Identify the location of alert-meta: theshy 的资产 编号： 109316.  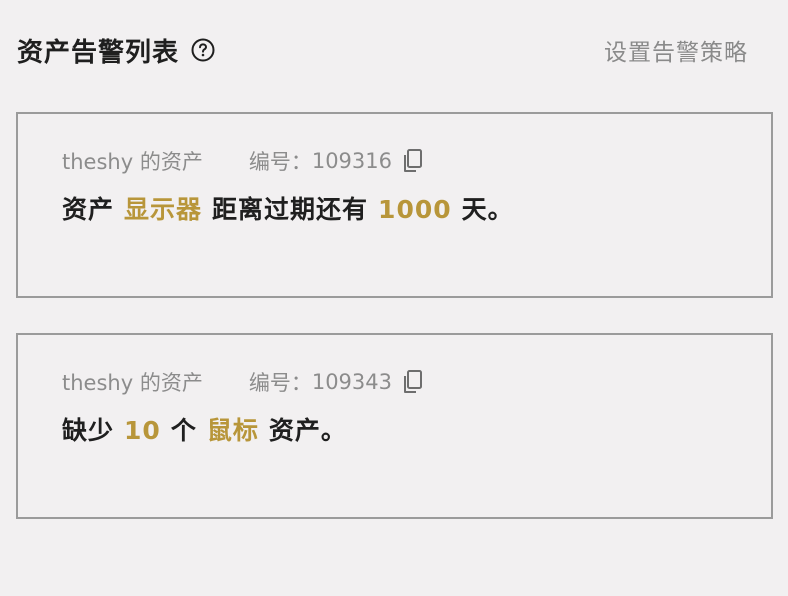
(243, 161).